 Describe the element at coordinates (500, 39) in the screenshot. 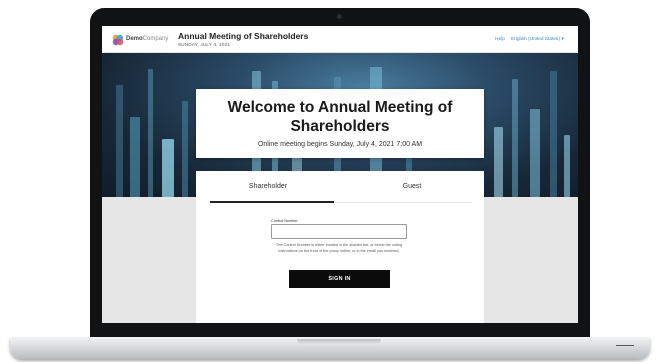

I see `help-link: Help` at that location.